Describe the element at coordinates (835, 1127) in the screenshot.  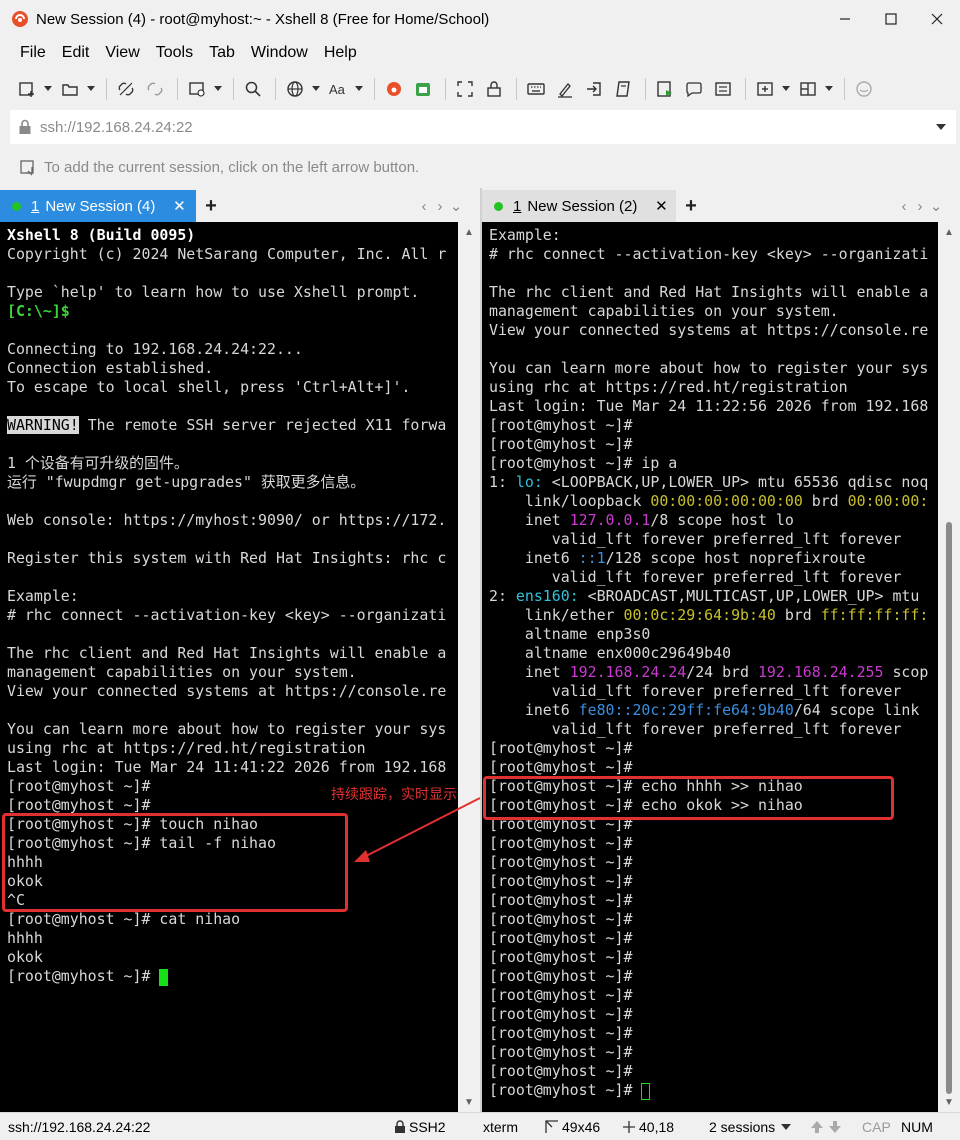
I see `arrow-down-icon` at that location.